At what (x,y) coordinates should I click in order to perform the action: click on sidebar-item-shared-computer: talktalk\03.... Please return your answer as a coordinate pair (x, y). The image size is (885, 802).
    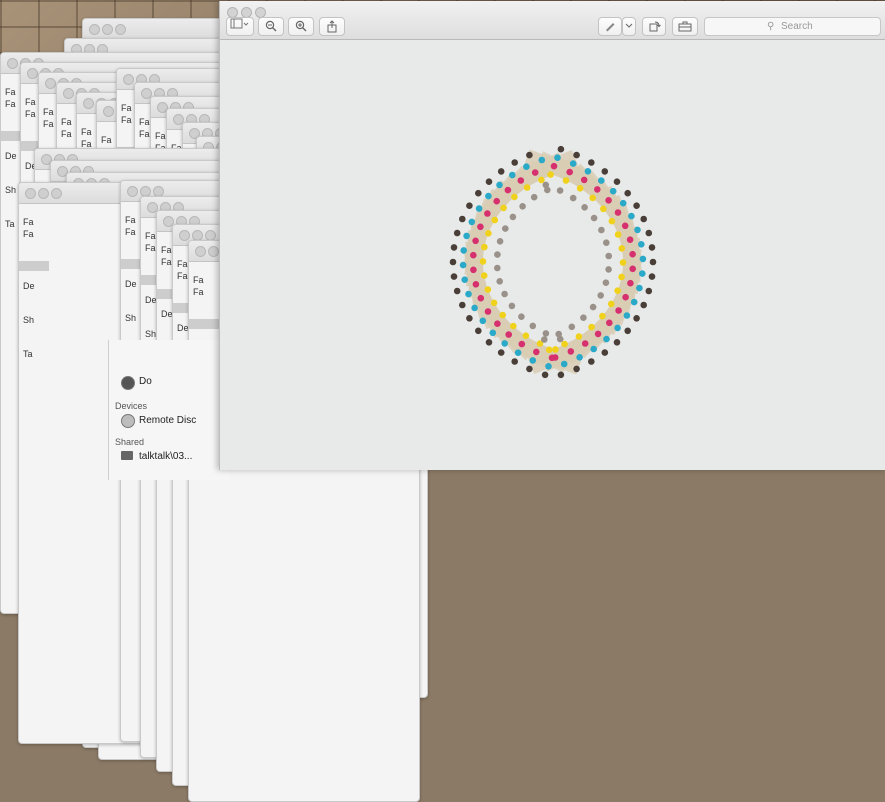
    Looking at the image, I should click on (165, 456).